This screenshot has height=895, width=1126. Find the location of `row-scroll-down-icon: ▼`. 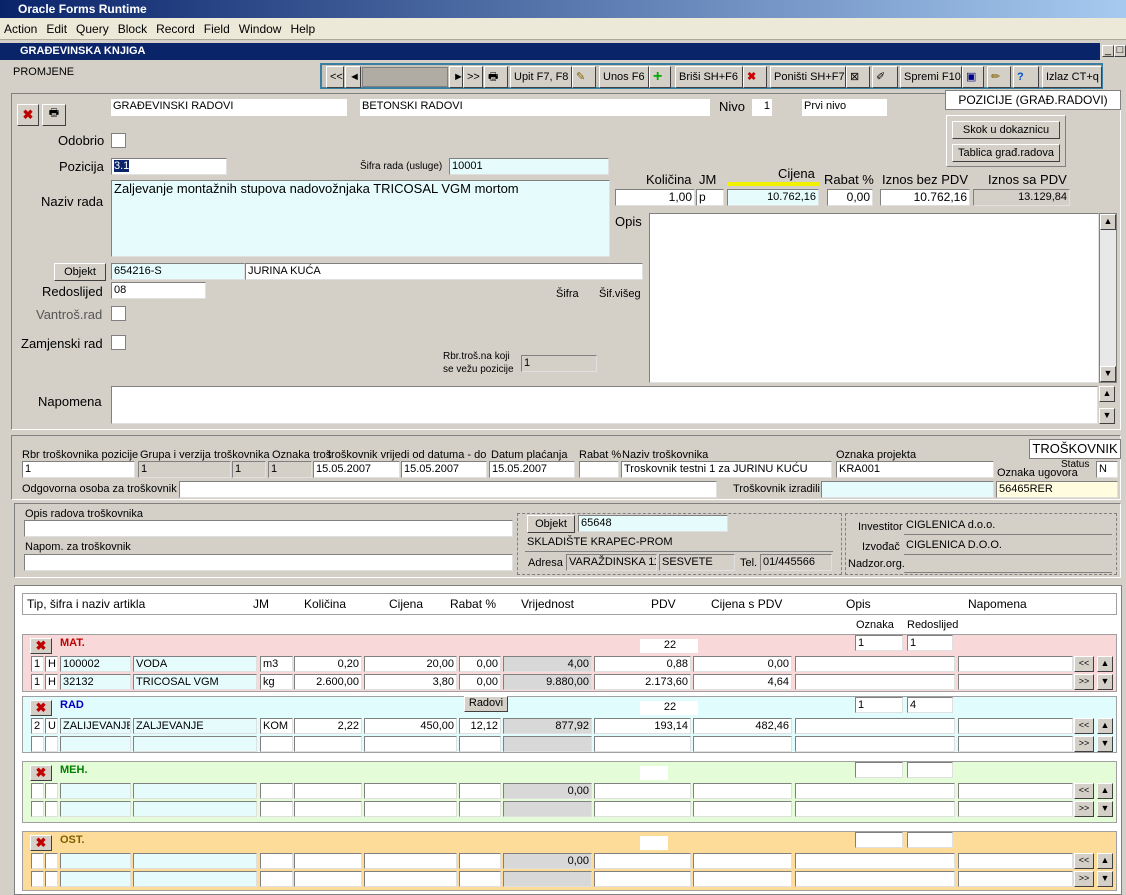

row-scroll-down-icon: ▼ is located at coordinates (1105, 682).